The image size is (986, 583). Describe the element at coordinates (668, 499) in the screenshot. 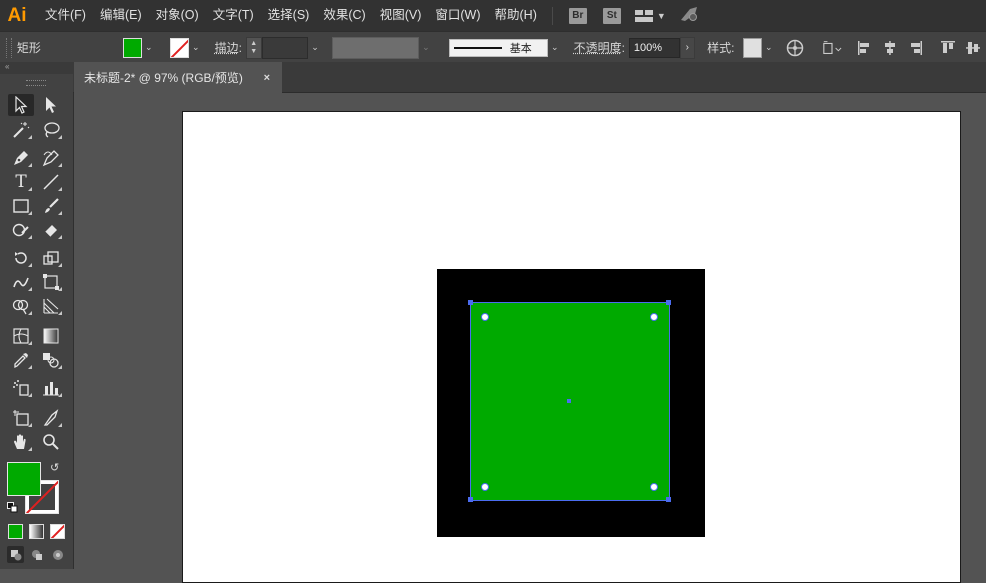

I see `selection-handle-bottom-right` at that location.